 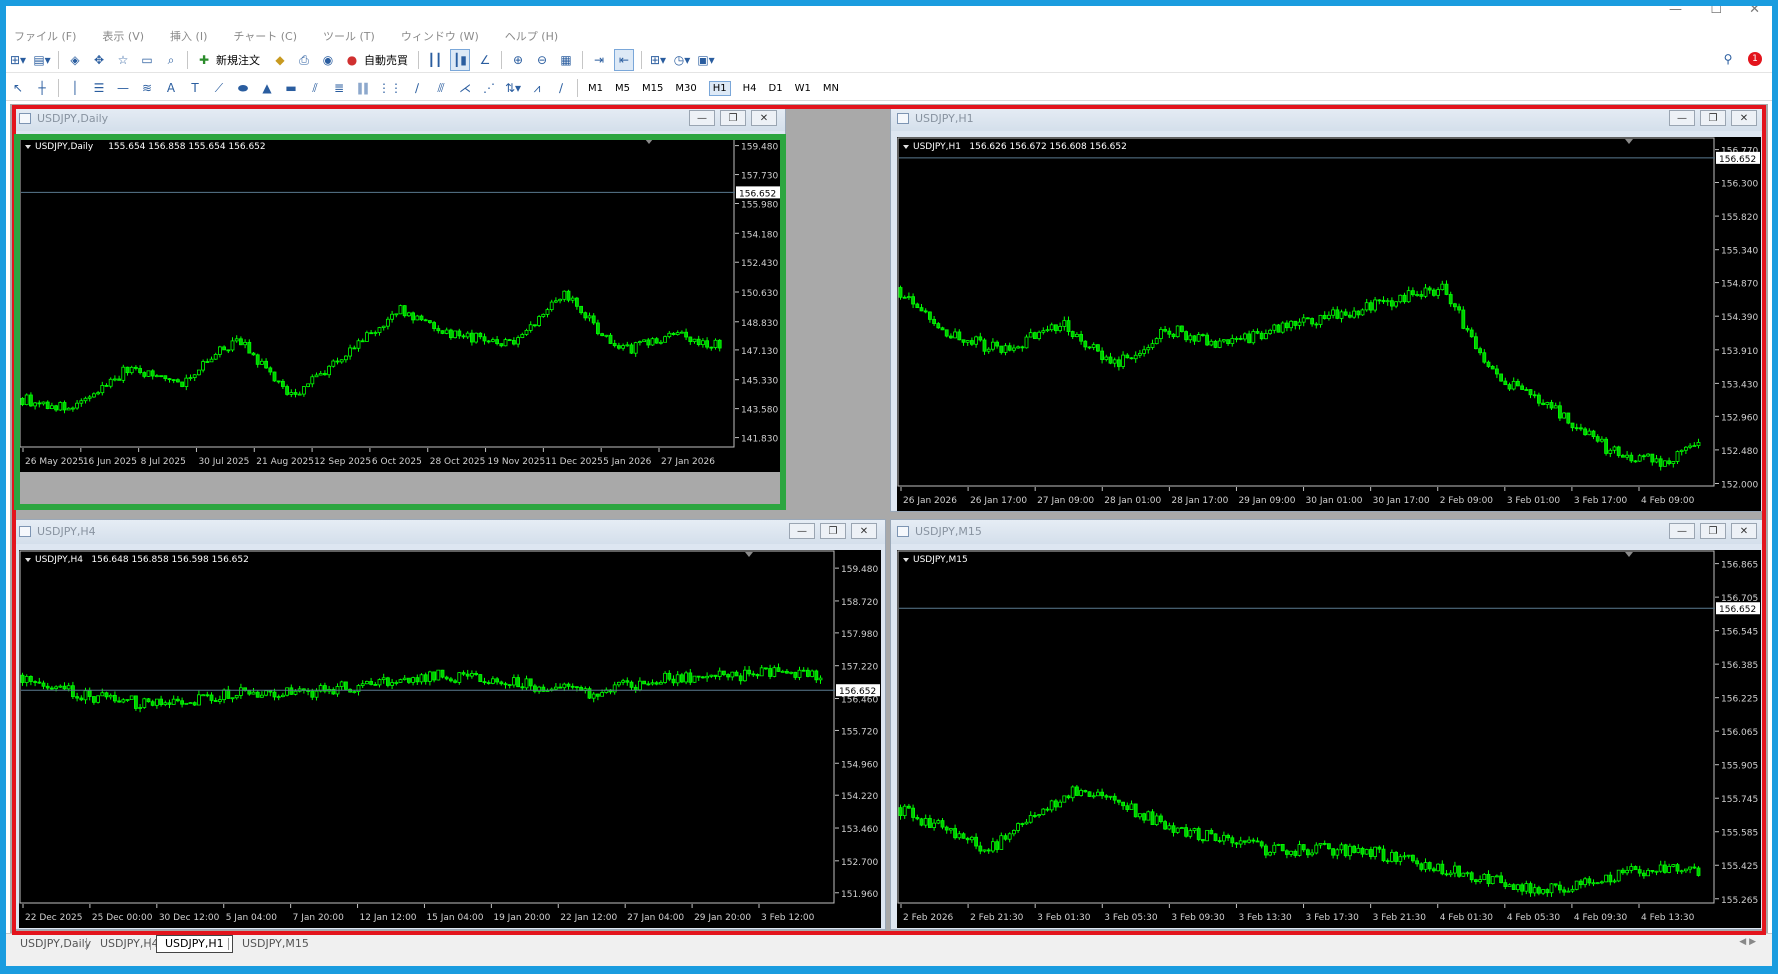 What do you see at coordinates (123, 60) in the screenshot?
I see `navigator-icon: ☆` at bounding box center [123, 60].